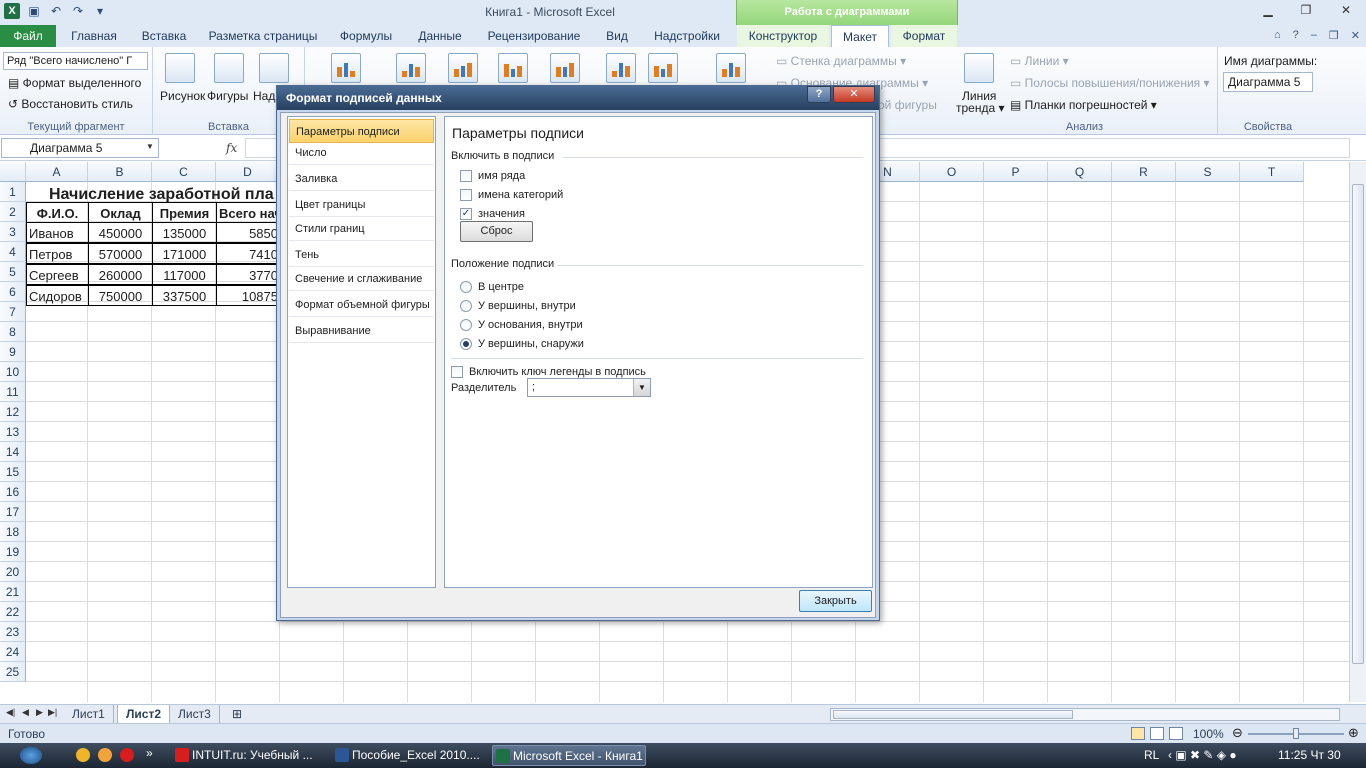 This screenshot has width=1366, height=768. What do you see at coordinates (534, 36) in the screenshot?
I see `tab-review: Рецензирование` at bounding box center [534, 36].